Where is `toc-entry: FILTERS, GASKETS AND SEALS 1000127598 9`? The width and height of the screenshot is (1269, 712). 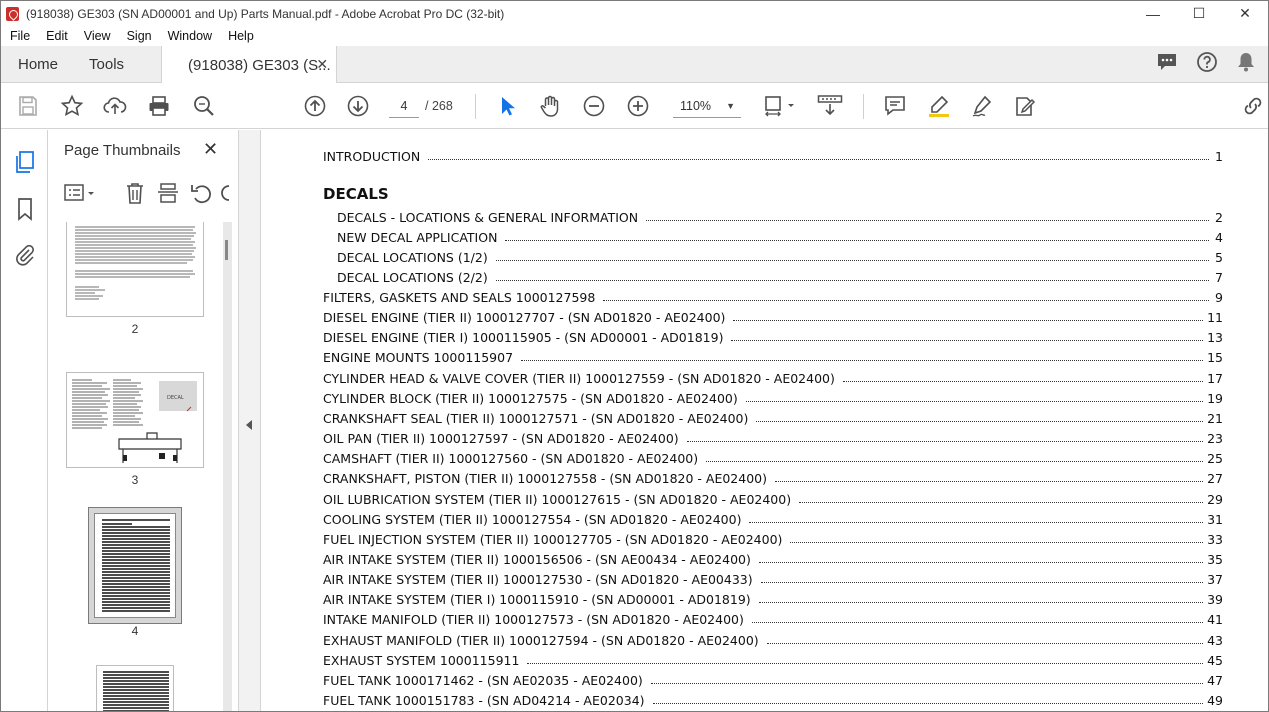 toc-entry: FILTERS, GASKETS AND SEALS 1000127598 9 is located at coordinates (773, 295).